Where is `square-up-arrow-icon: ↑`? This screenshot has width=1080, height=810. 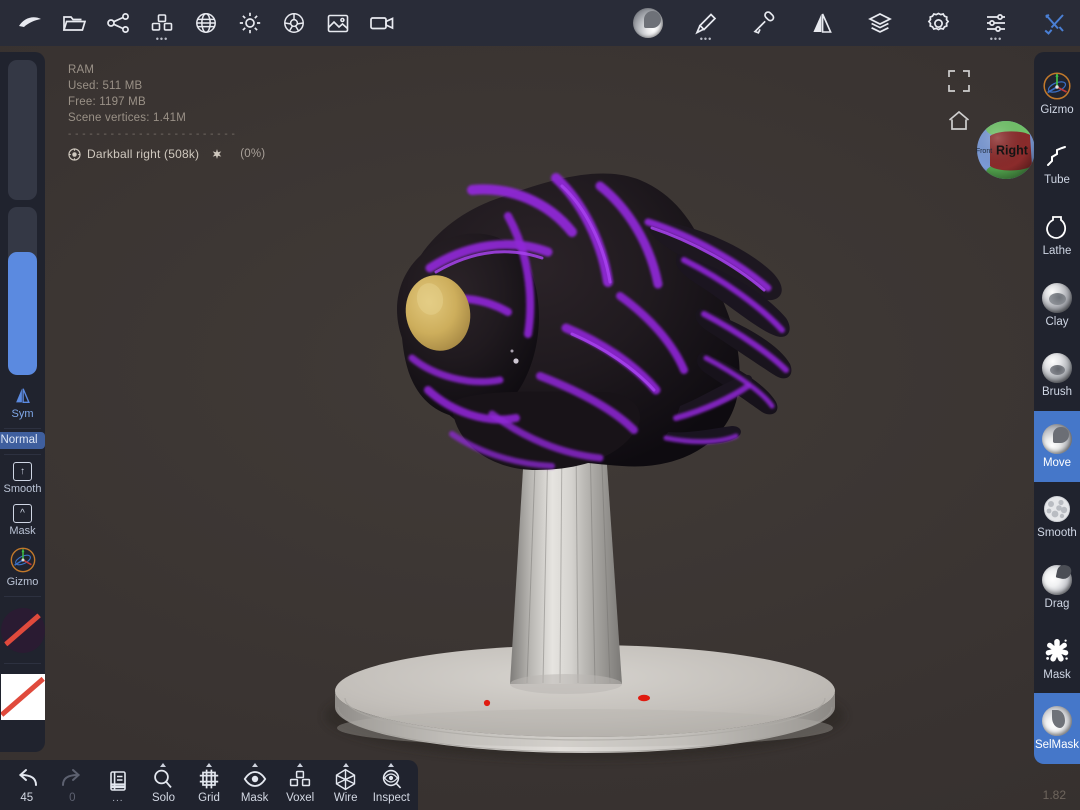 square-up-arrow-icon: ↑ is located at coordinates (22, 471).